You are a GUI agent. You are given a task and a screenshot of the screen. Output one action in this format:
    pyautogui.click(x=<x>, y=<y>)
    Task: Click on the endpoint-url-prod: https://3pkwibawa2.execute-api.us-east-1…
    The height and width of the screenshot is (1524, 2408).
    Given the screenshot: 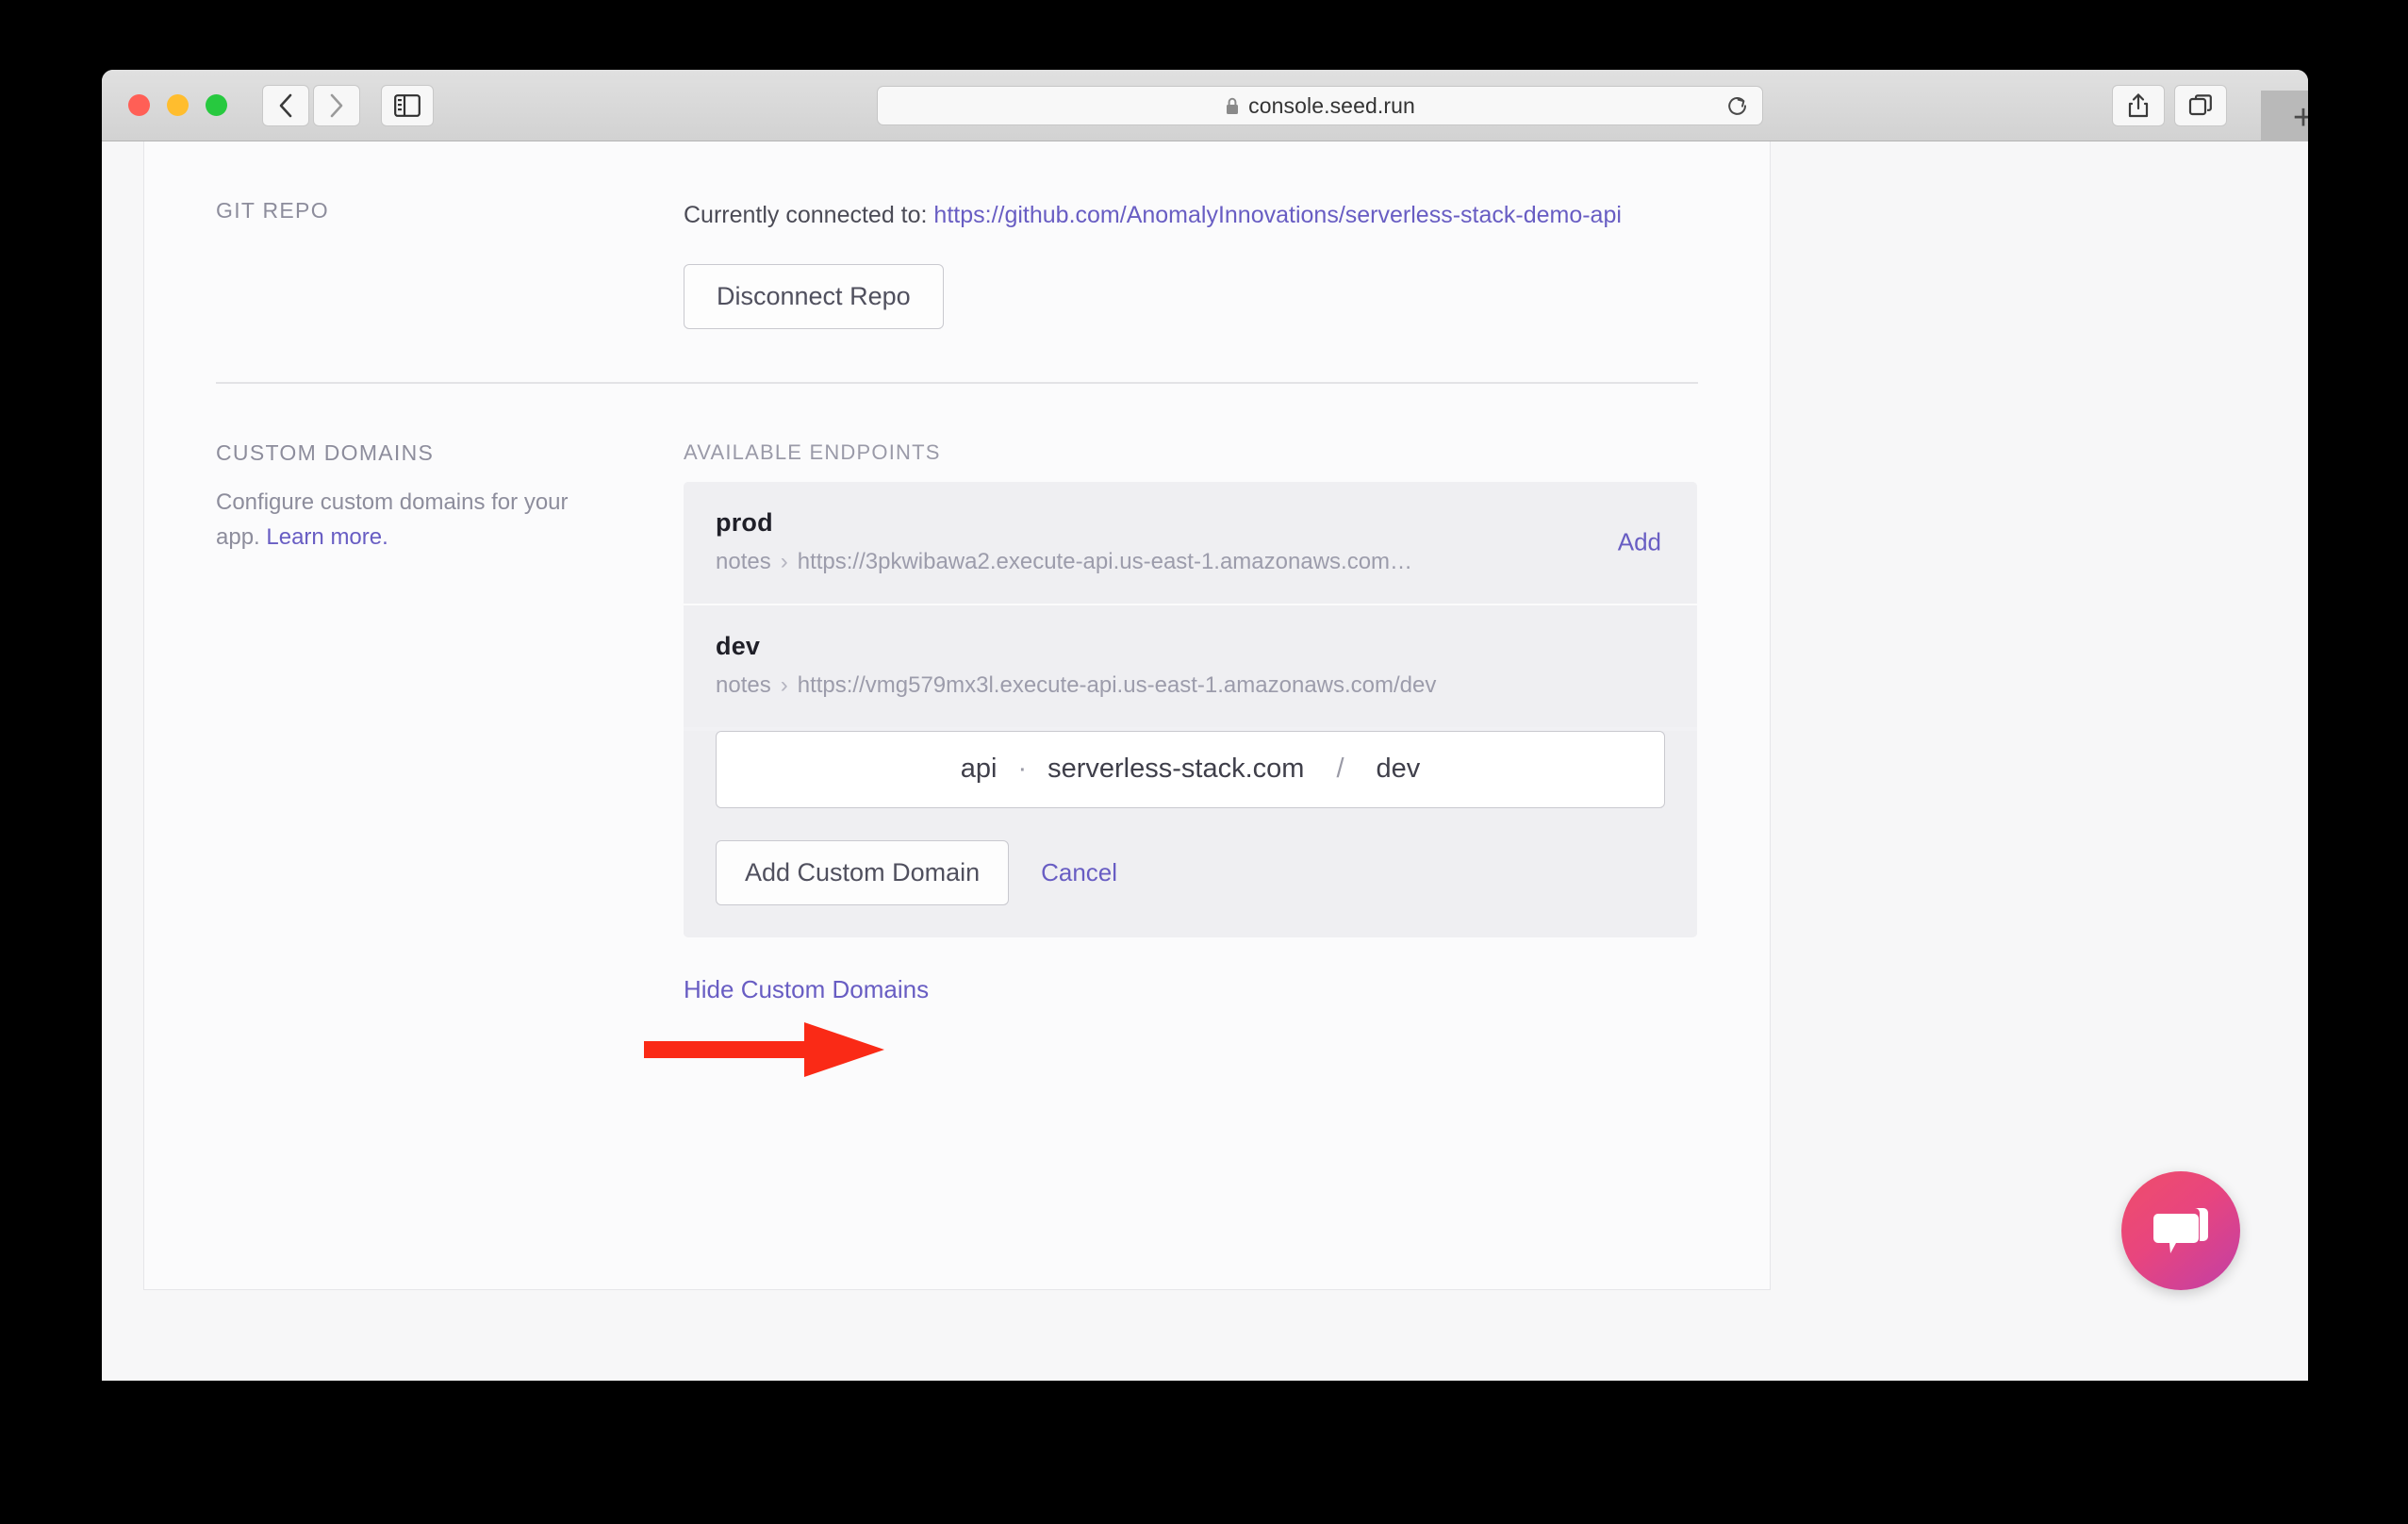 What is the action you would take?
    pyautogui.click(x=1105, y=561)
    